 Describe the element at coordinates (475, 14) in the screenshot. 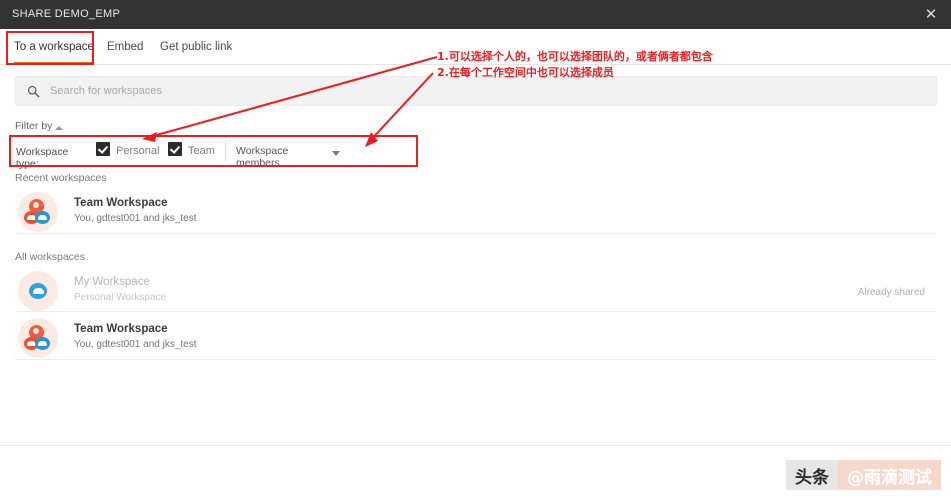

I see `window-titlebar: SHARE DEMO_EMP ✕` at that location.